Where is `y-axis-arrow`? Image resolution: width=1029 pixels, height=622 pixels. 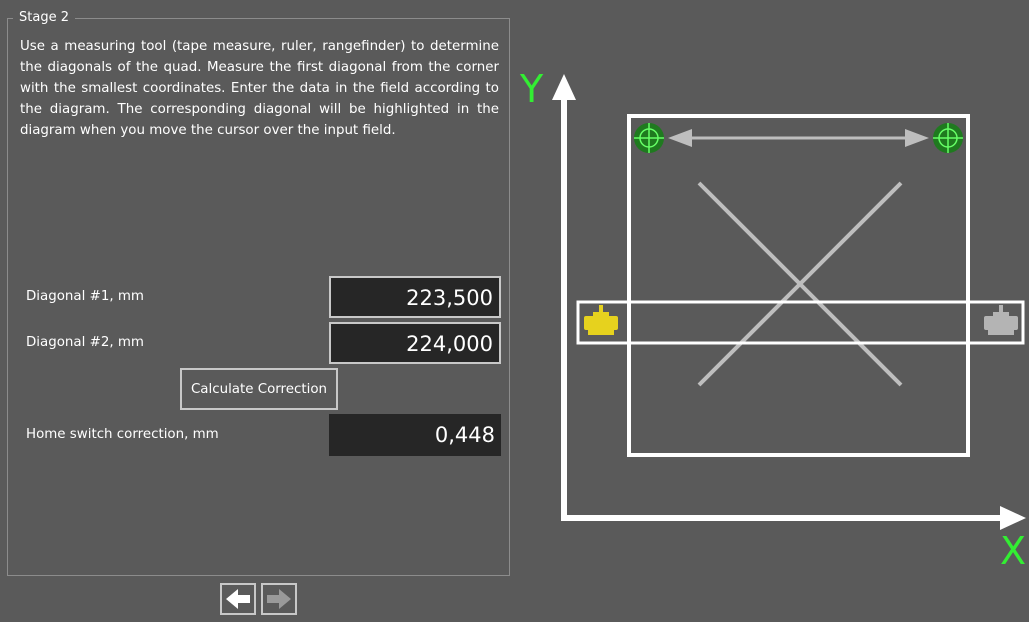 y-axis-arrow is located at coordinates (564, 87).